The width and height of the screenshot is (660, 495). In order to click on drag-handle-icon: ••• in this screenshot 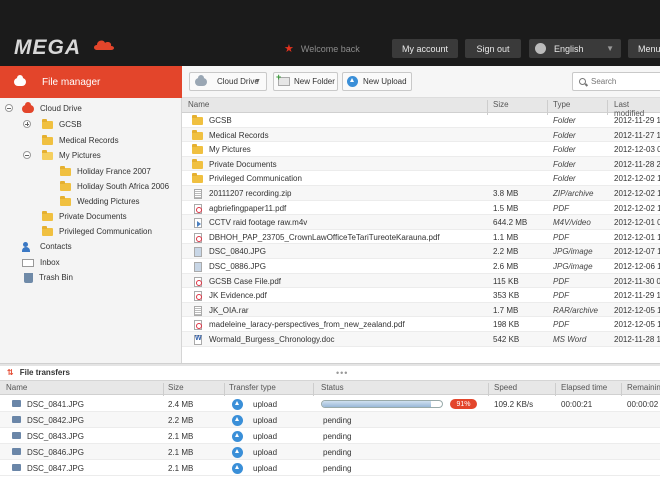, I will do `click(342, 373)`.